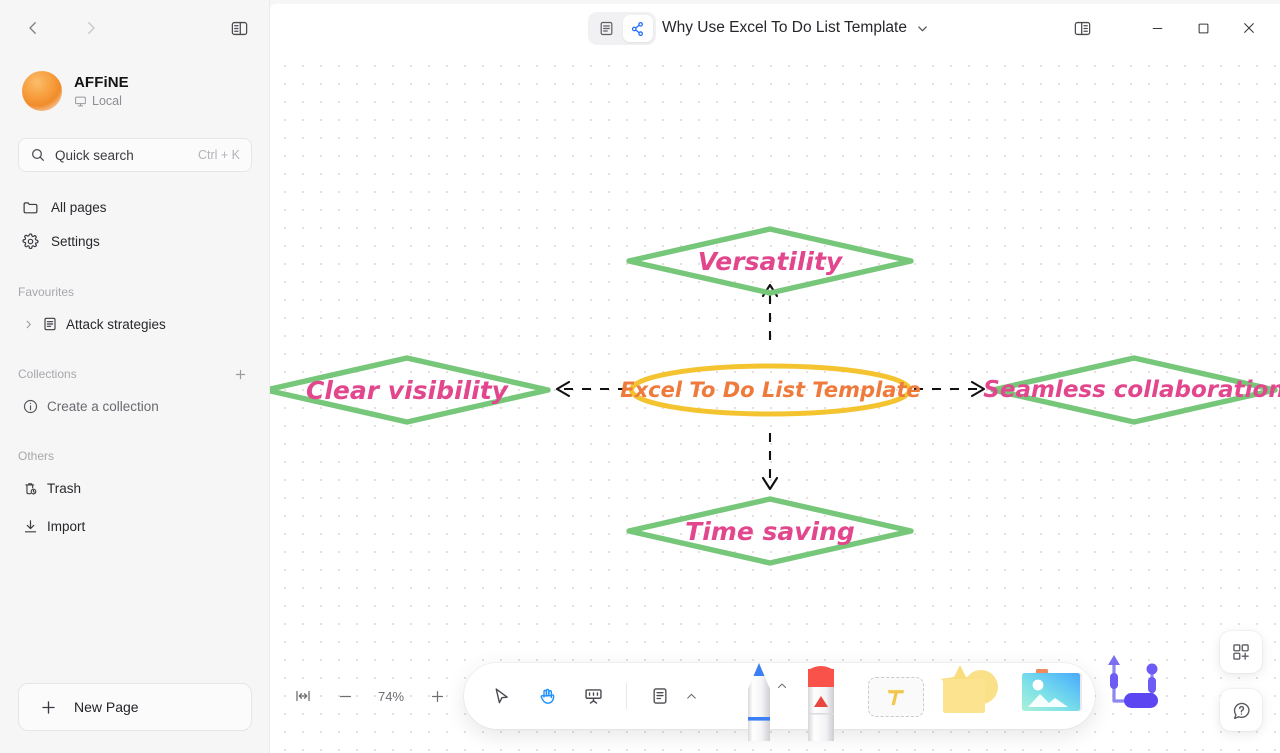 Image resolution: width=1280 pixels, height=753 pixels. Describe the element at coordinates (638, 28) in the screenshot. I see `tab-edgeless-mode` at that location.